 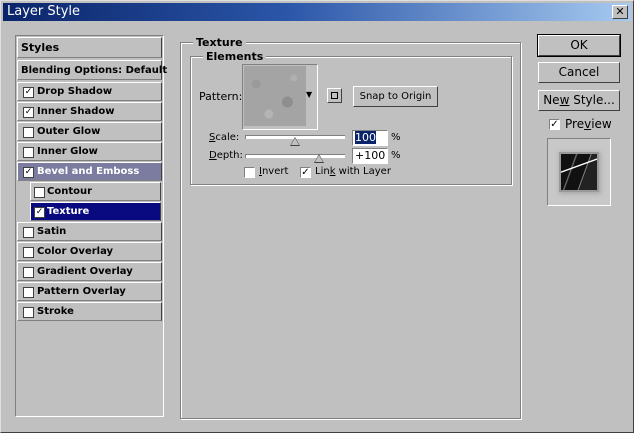 I want to click on style-item-bevel-and-emboss: ✓ Bevel and Emboss, so click(x=89, y=171).